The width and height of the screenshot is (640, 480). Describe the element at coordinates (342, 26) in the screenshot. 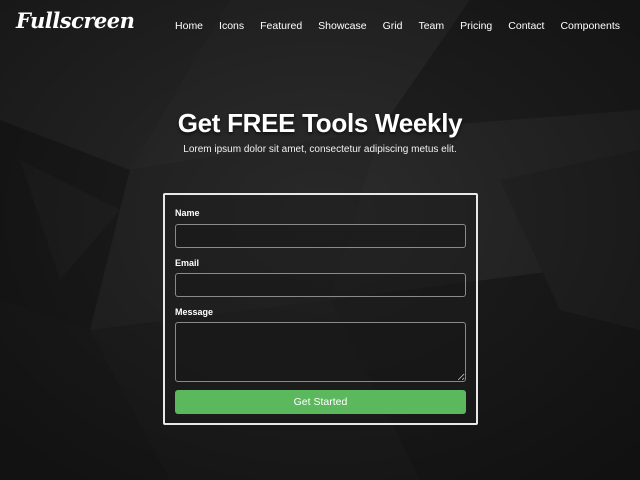

I see `nav-link-showcase: Showcase` at that location.